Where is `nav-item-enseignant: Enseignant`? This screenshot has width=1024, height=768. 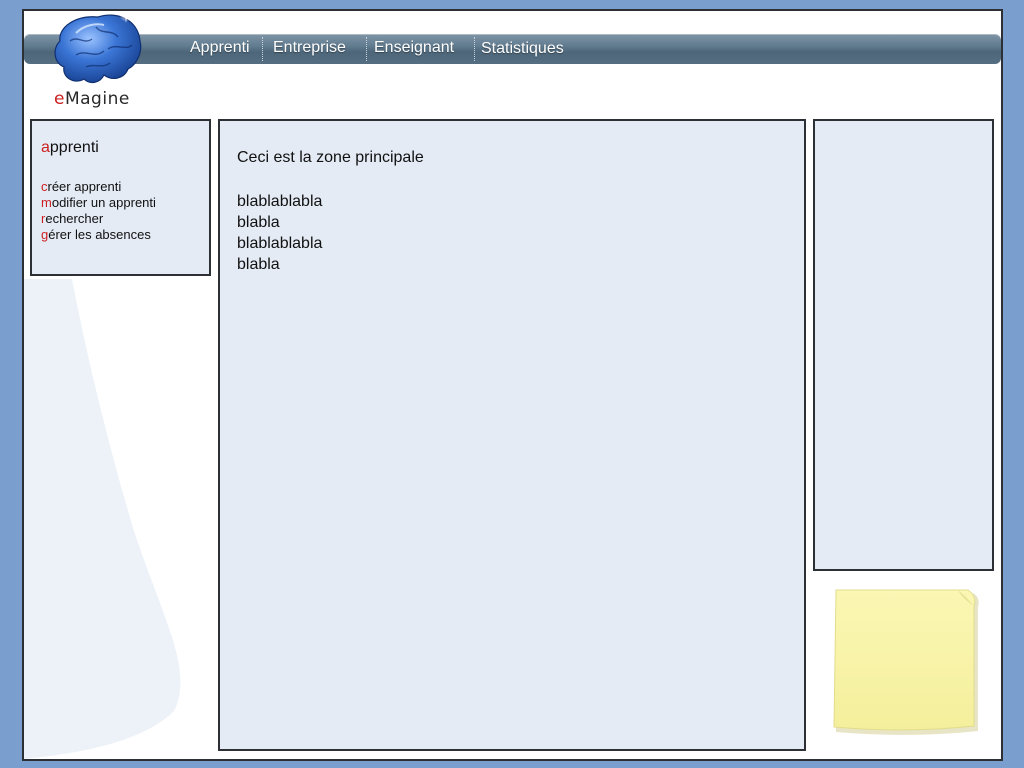 nav-item-enseignant: Enseignant is located at coordinates (414, 49).